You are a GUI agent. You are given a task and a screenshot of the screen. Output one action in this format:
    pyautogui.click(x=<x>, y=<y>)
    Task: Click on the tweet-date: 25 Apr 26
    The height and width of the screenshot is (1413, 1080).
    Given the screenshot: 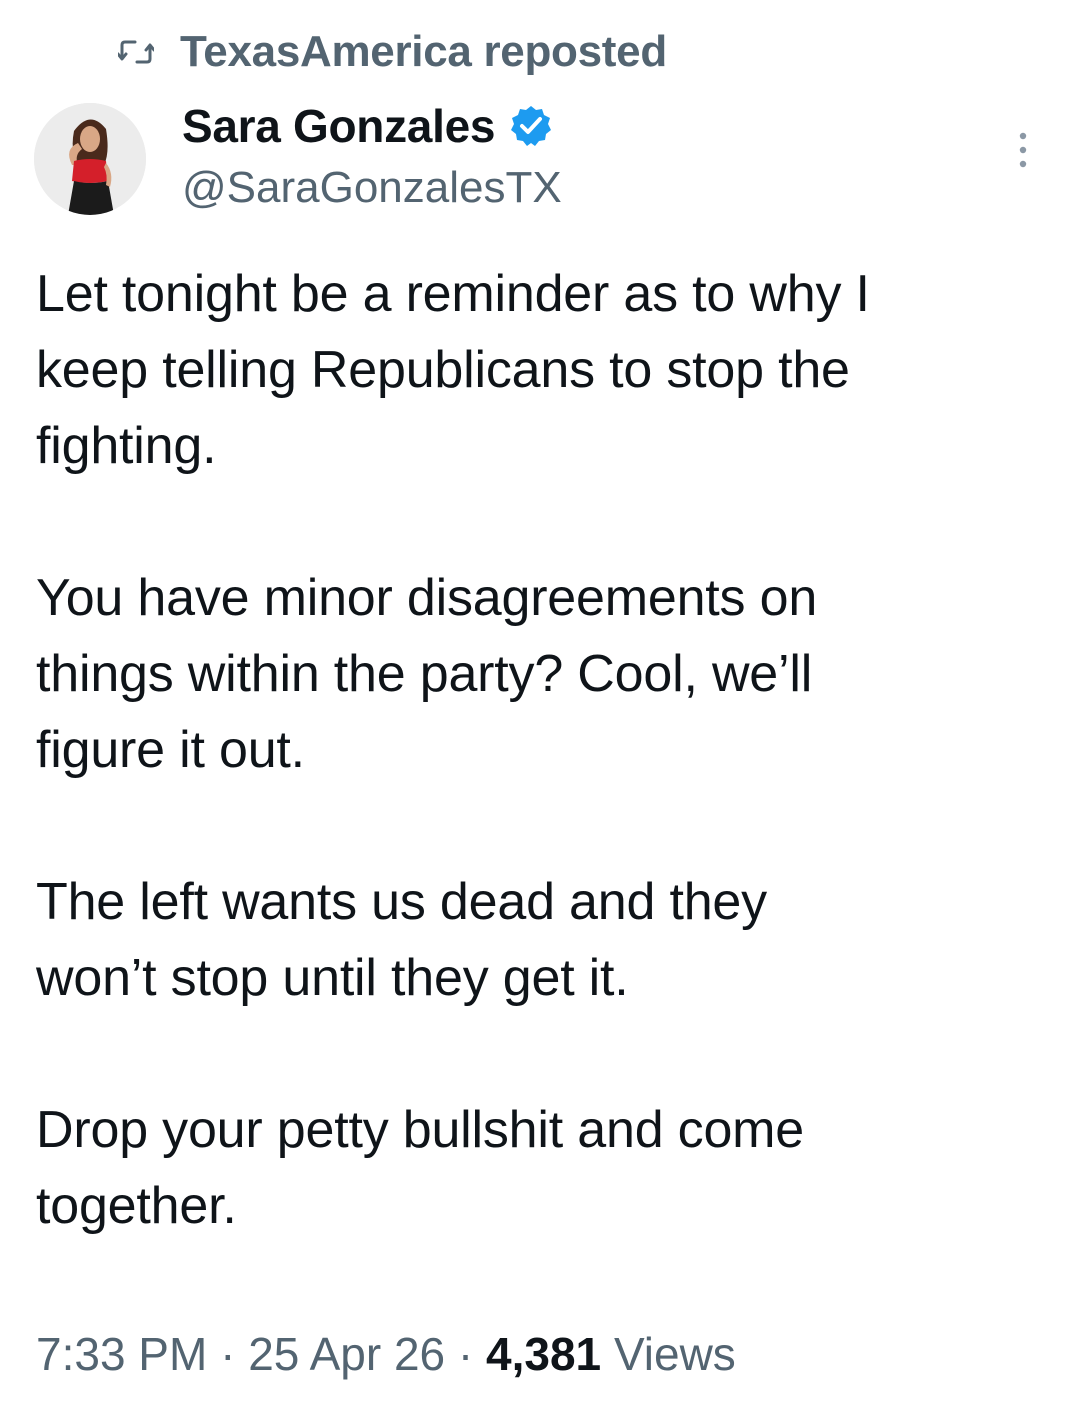 What is the action you would take?
    pyautogui.click(x=346, y=1354)
    